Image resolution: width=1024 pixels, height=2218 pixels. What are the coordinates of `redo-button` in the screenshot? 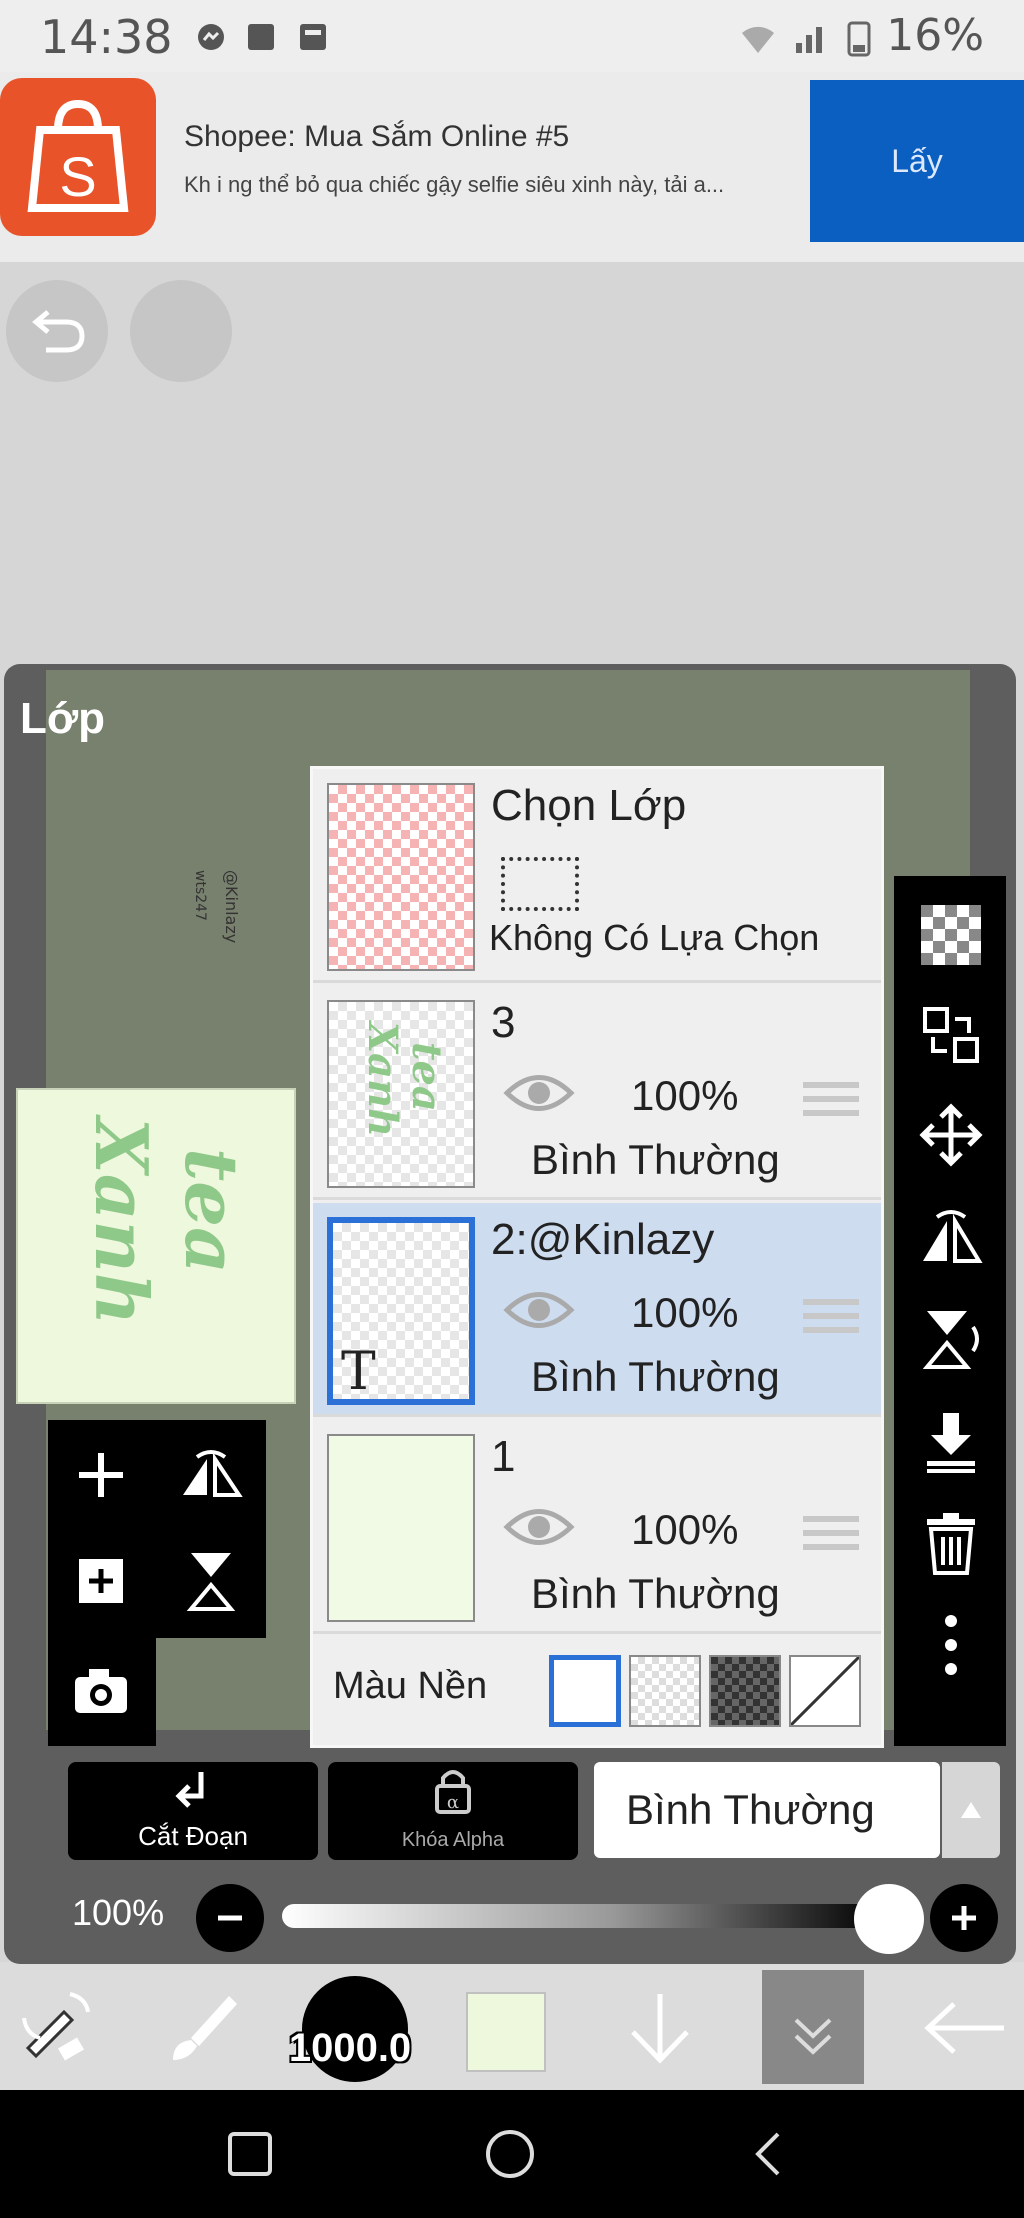 It's located at (181, 331).